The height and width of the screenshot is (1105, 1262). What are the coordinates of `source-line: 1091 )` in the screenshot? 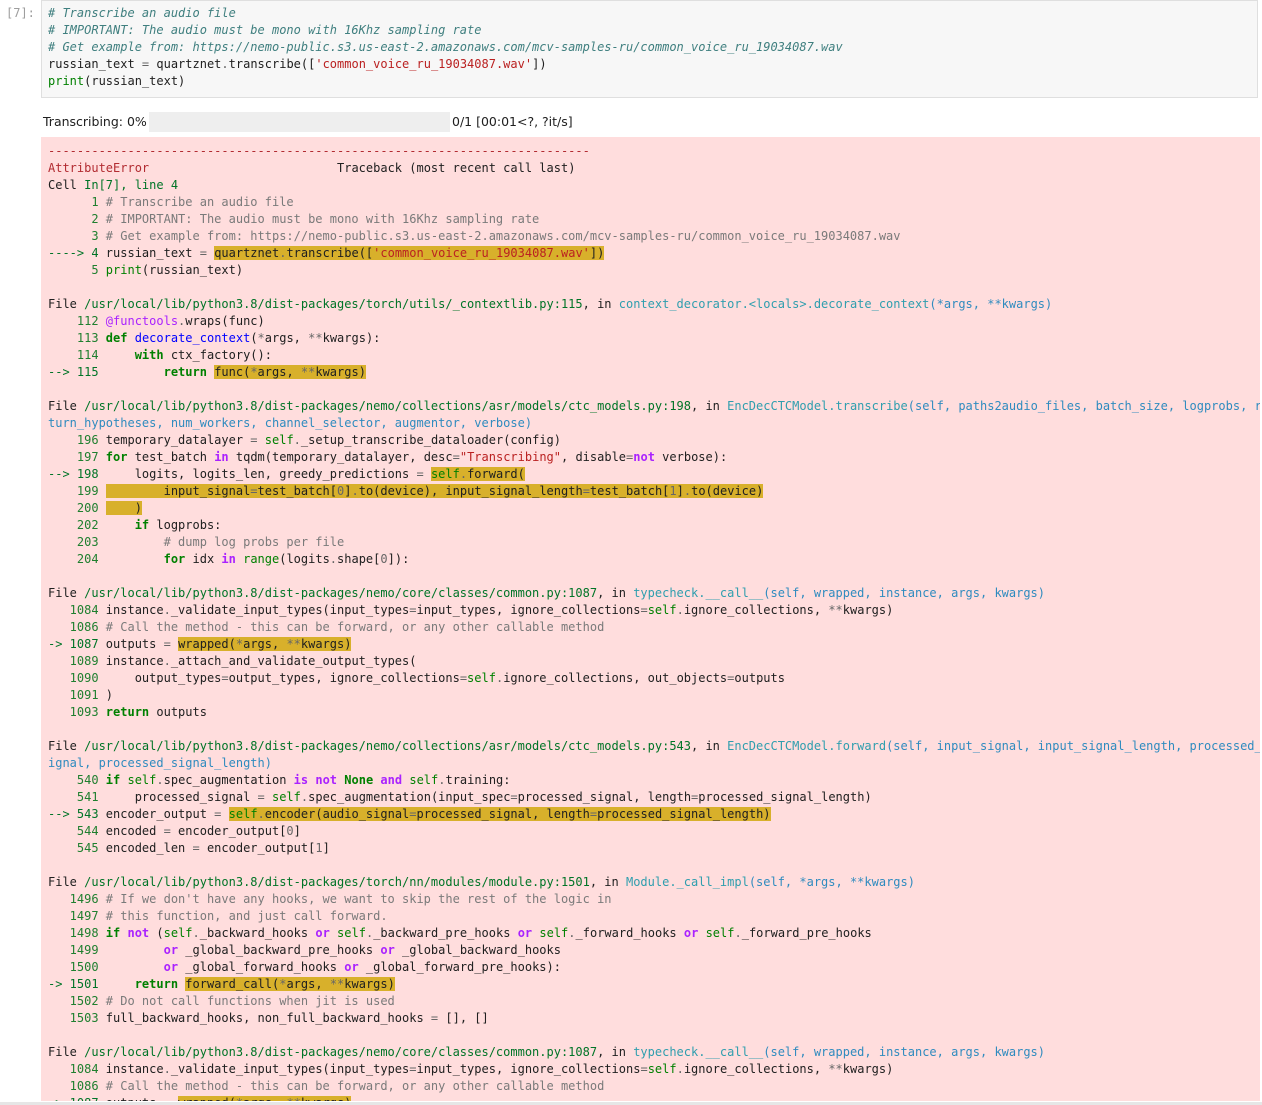 It's located at (81, 695).